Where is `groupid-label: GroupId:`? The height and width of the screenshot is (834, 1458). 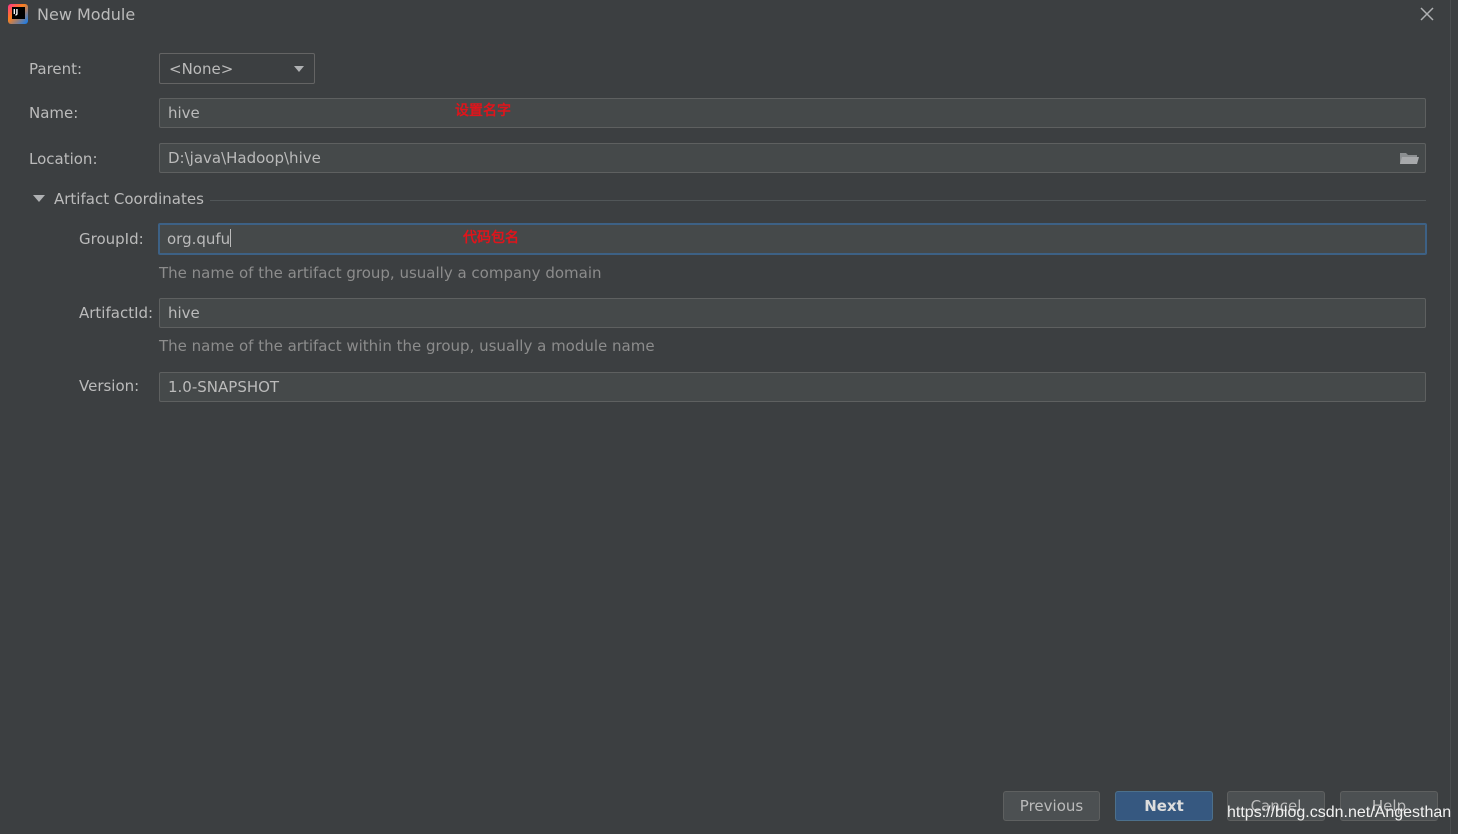 groupid-label: GroupId: is located at coordinates (111, 239).